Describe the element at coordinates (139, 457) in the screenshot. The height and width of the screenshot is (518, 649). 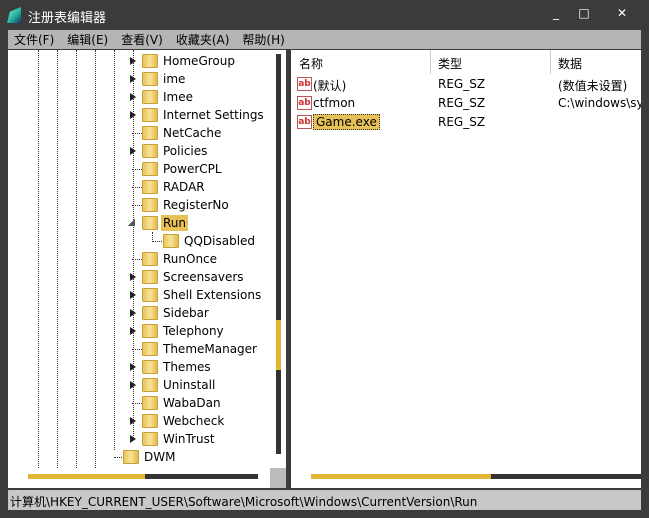
I see `tree-item: DWM` at that location.